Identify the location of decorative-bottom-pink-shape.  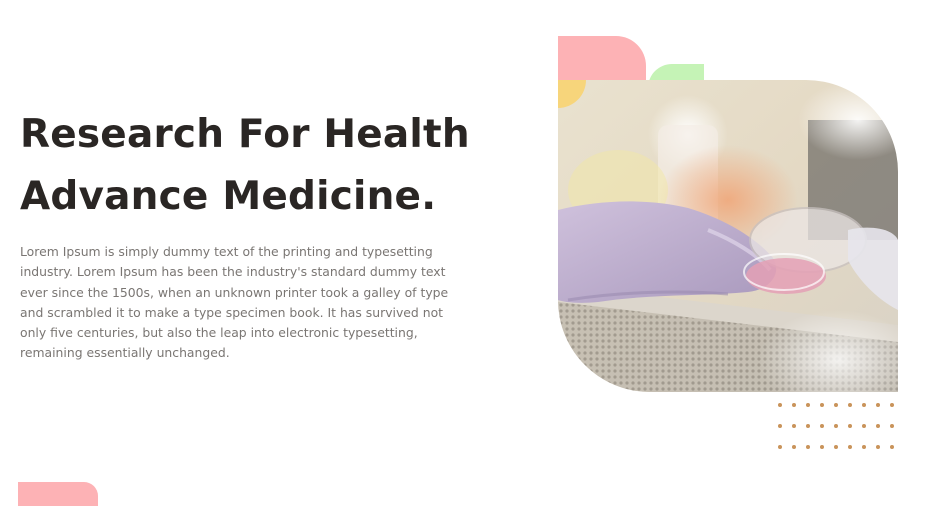
(58, 494).